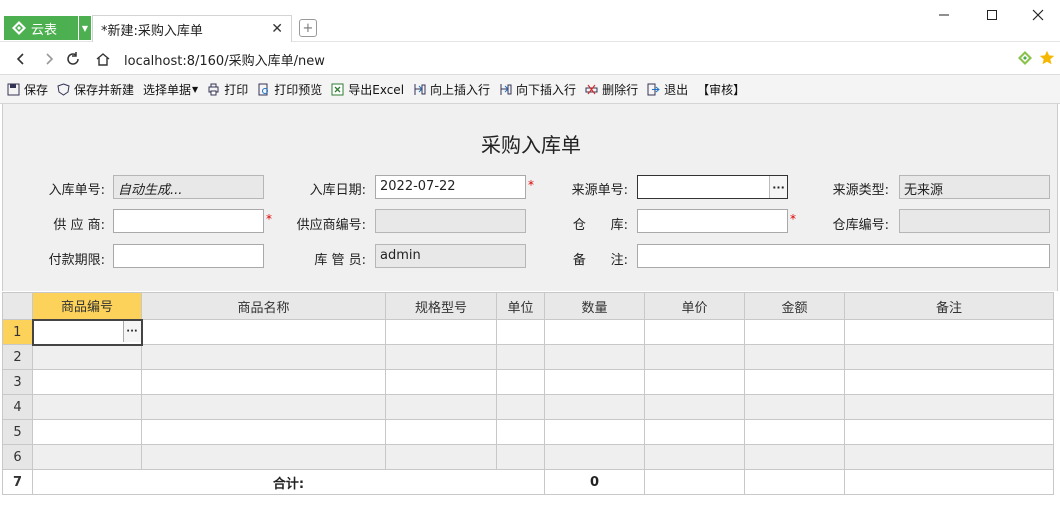 The width and height of the screenshot is (1060, 507). Describe the element at coordinates (188, 221) in the screenshot. I see `supplier-field` at that location.